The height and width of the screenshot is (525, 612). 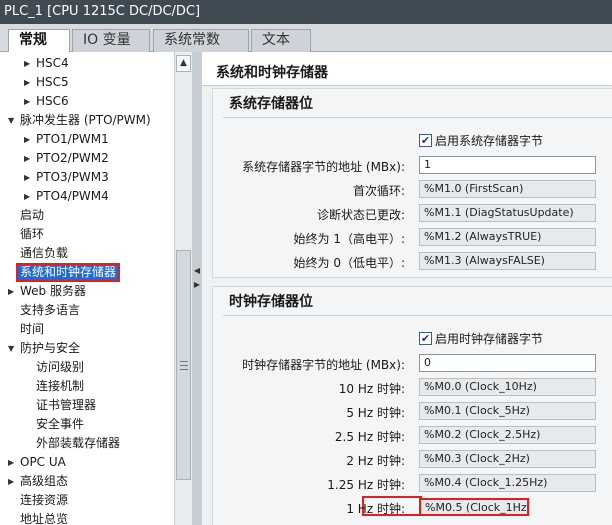 I want to click on clock-1hz-value: %M0.5 (Clock_1Hz), so click(x=474, y=507).